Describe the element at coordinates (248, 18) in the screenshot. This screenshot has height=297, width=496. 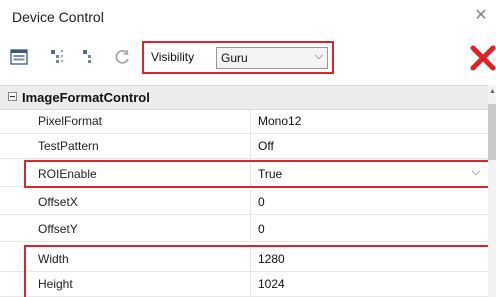
I see `title-bar: Device Control ✕` at that location.